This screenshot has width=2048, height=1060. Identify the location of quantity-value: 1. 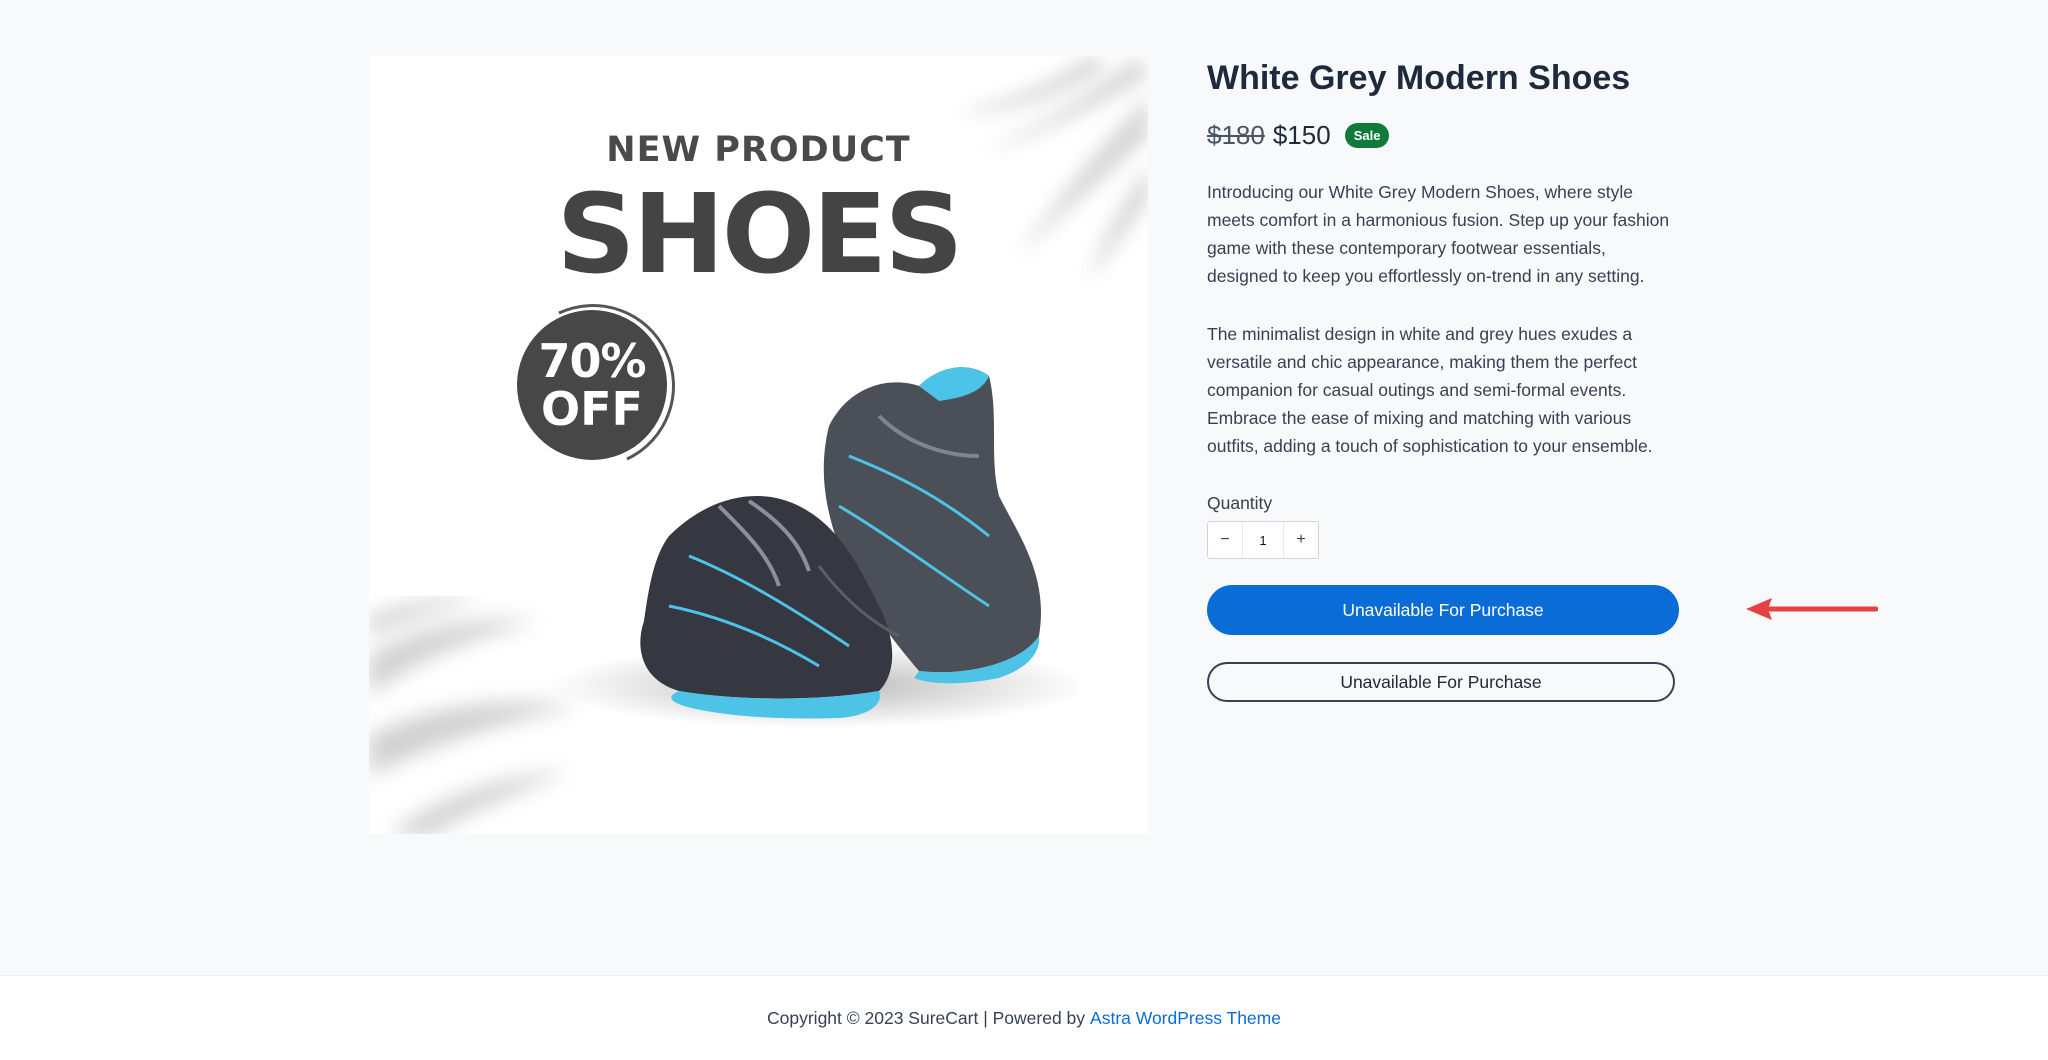
(1263, 540).